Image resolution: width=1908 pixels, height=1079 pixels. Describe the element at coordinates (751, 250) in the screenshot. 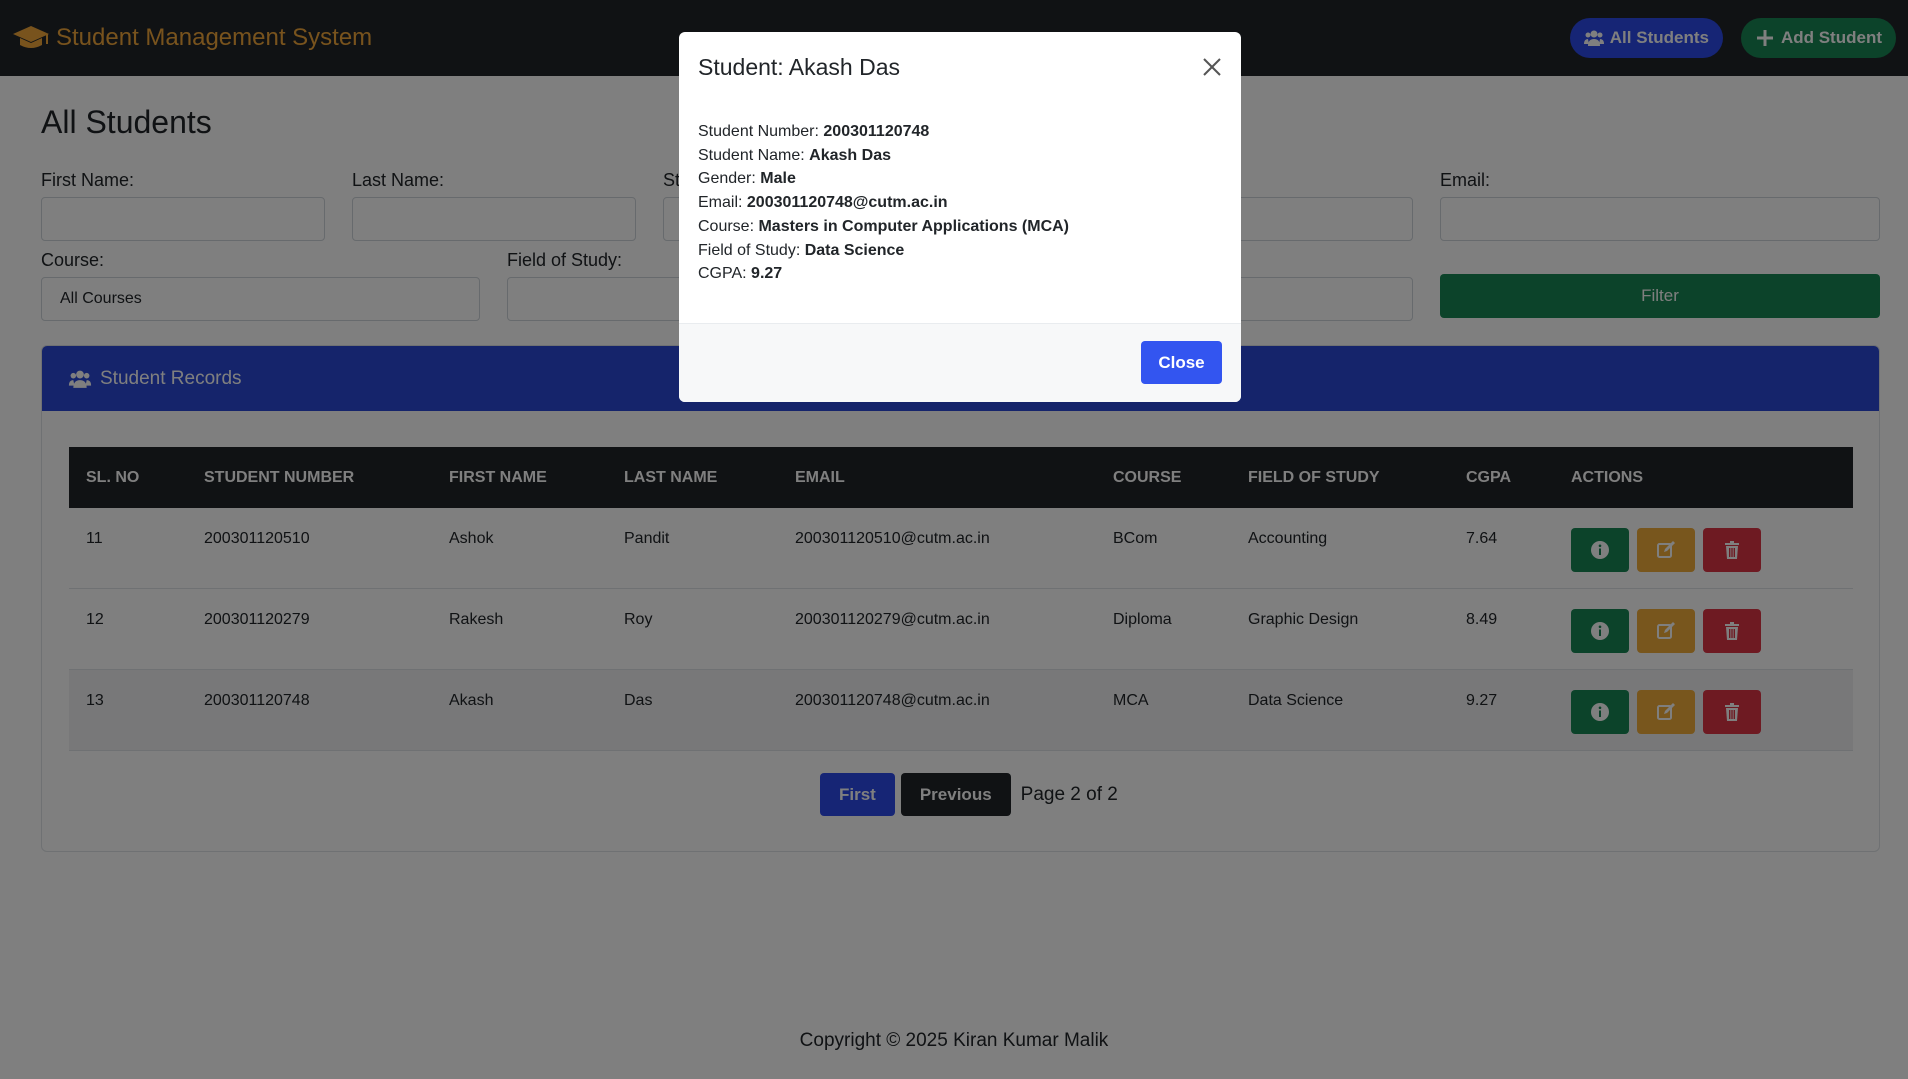

I see `detail-label: Field of Study:` at that location.